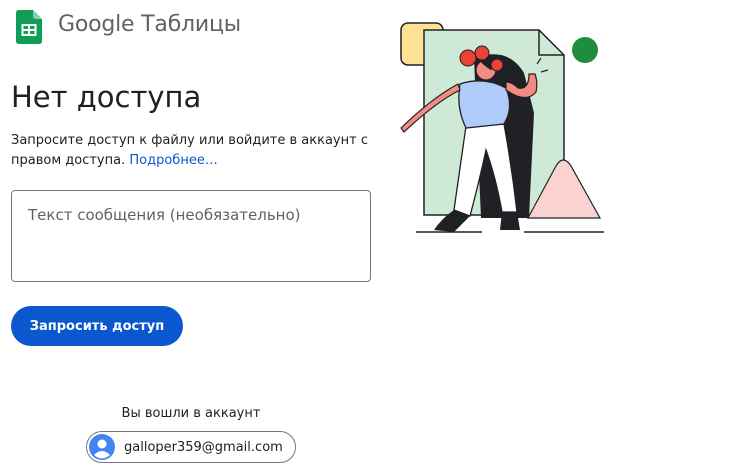 The image size is (743, 472). I want to click on account-circle-icon, so click(102, 447).